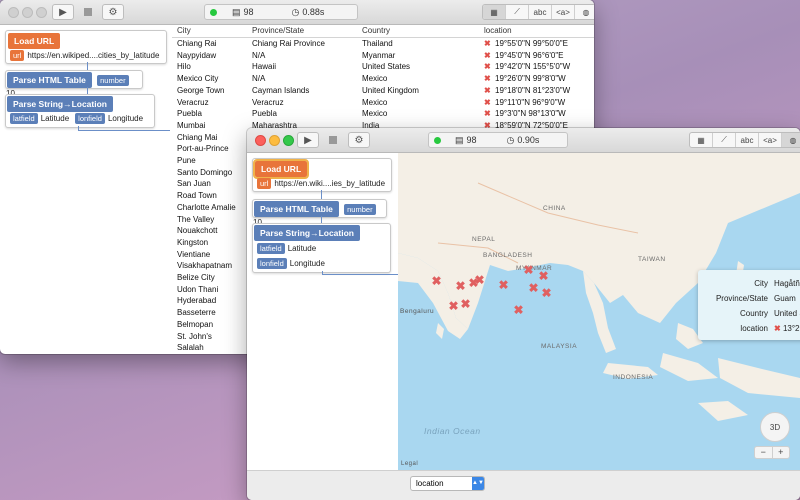 The image size is (800, 500). I want to click on map-label-taiwan: TAIWAN, so click(652, 259).